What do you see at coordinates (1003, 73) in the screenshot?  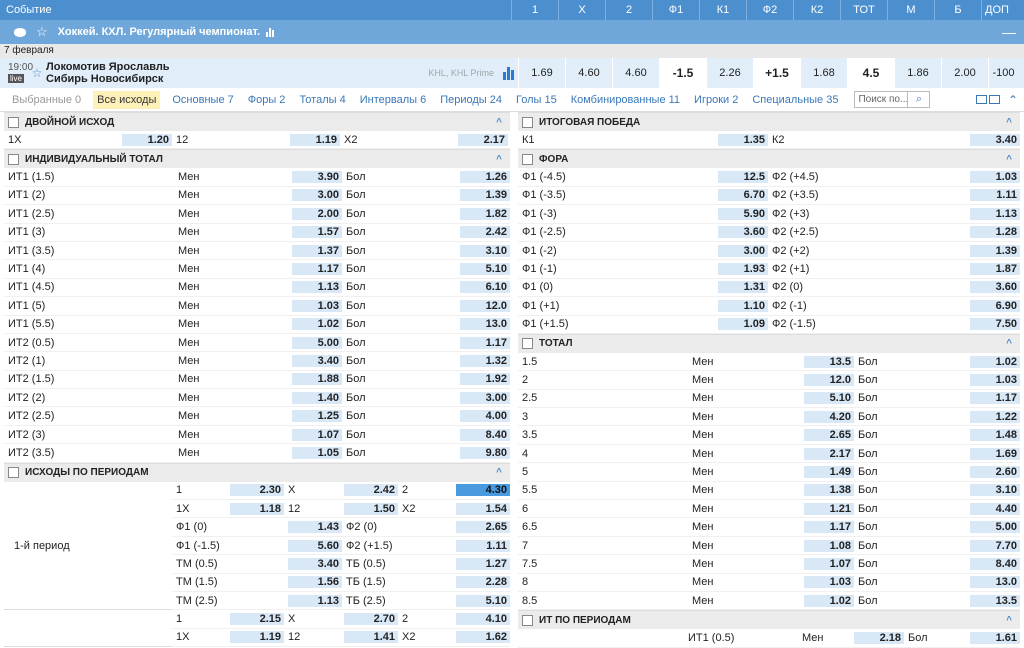 I see `odds-cell: -100` at bounding box center [1003, 73].